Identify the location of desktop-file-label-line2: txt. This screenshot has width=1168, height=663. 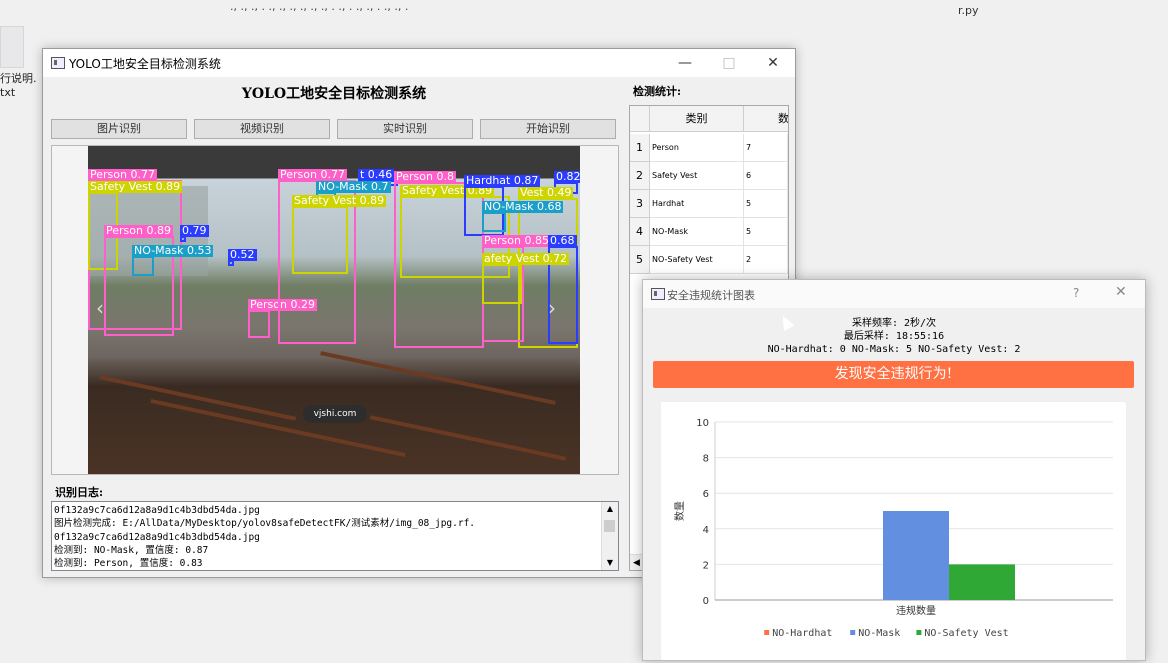
(8, 92).